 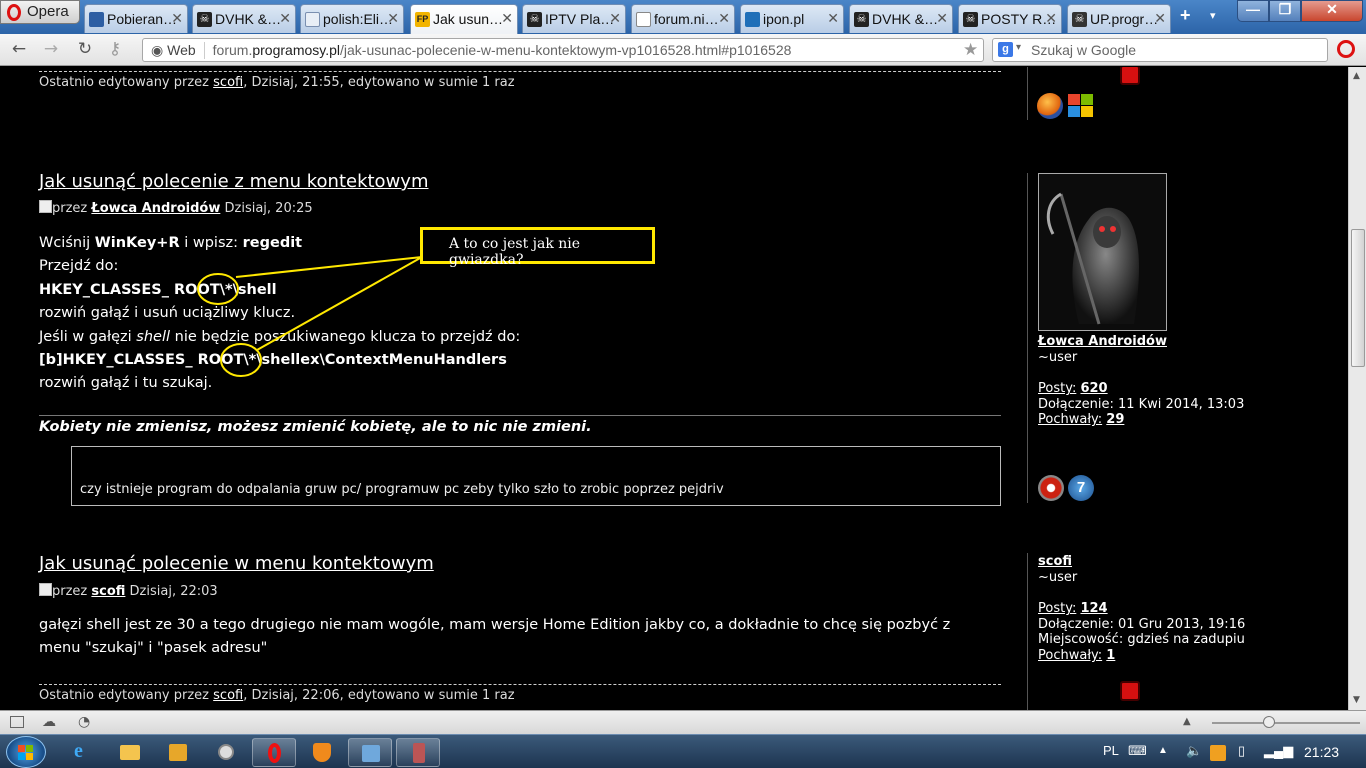 I want to click on shield-app-icon, so click(x=322, y=752).